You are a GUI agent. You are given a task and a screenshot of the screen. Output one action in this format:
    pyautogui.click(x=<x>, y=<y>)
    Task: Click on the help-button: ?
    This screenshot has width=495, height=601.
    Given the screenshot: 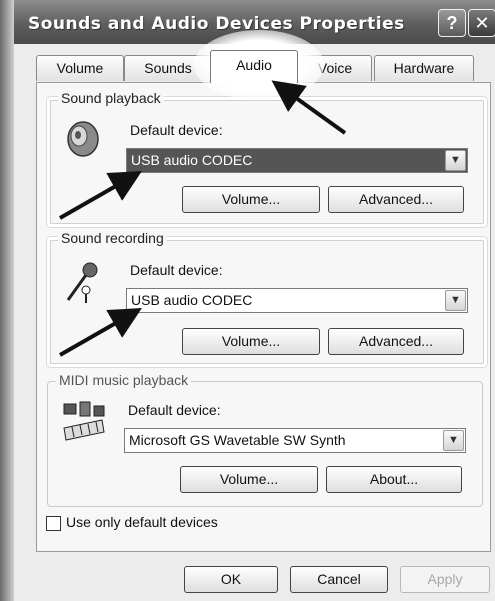 What is the action you would take?
    pyautogui.click(x=452, y=23)
    